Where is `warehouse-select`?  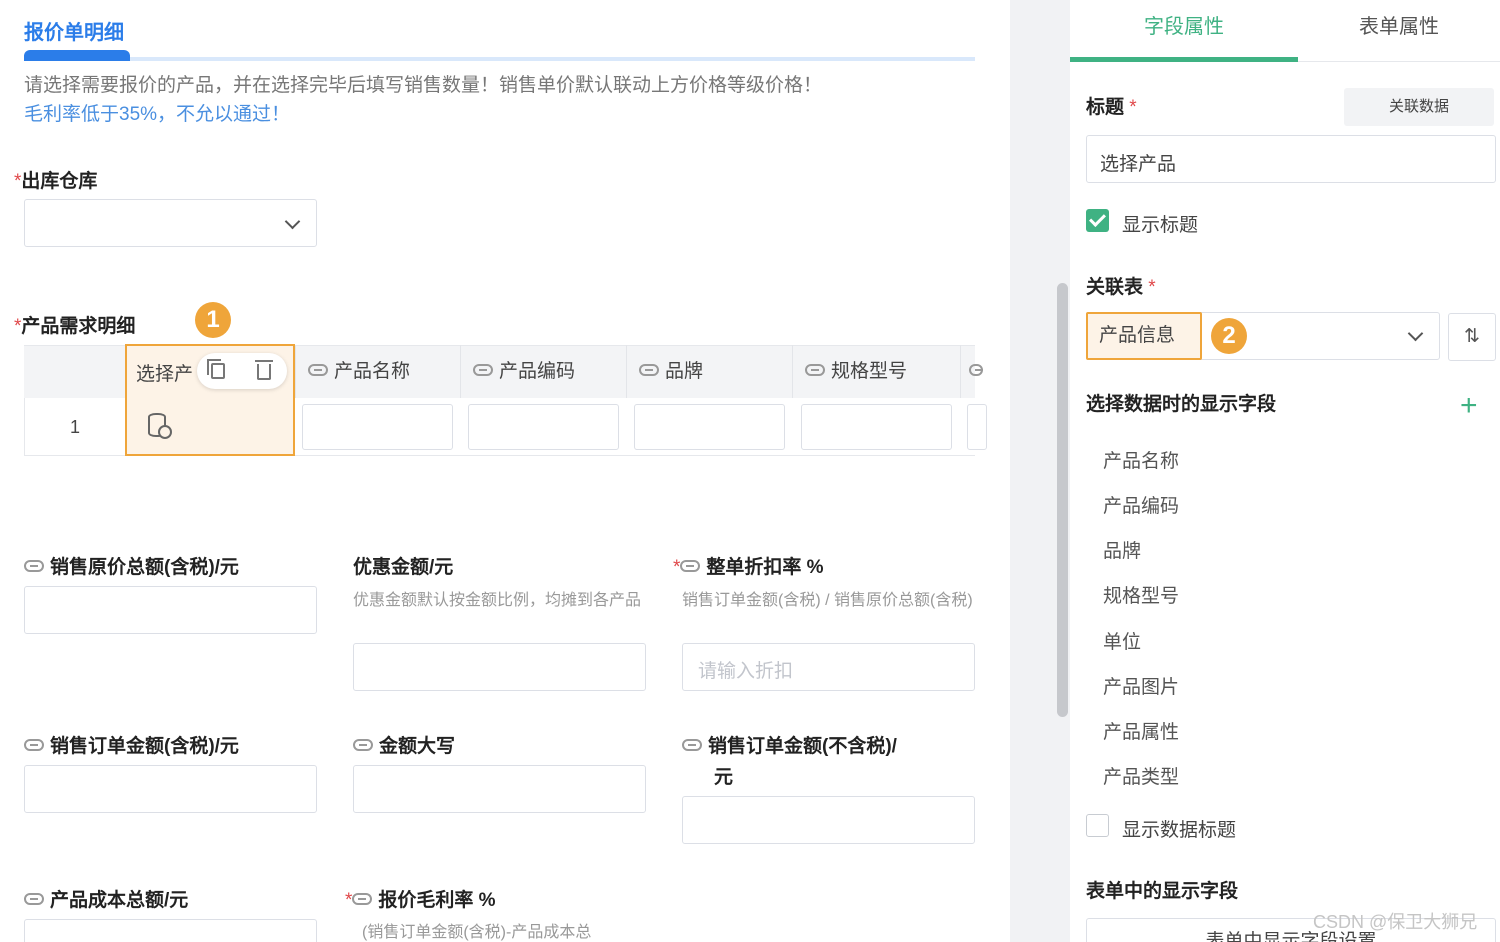 warehouse-select is located at coordinates (170, 223).